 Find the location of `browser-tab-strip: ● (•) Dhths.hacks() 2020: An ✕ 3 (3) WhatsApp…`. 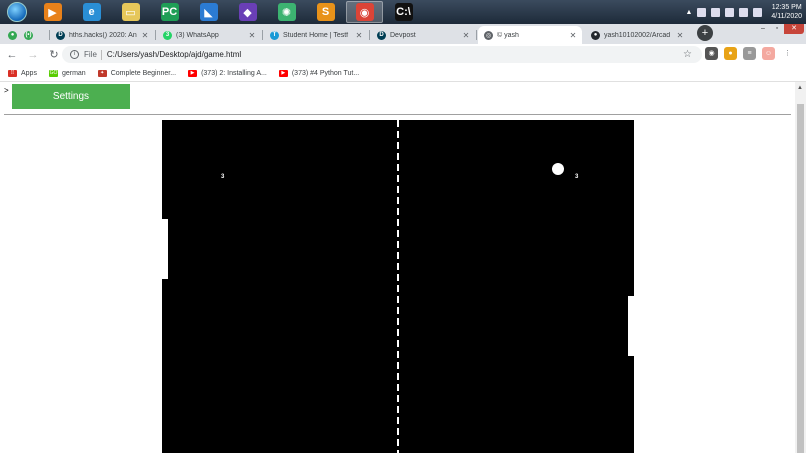

browser-tab-strip: ● (•) Dhths.hacks() 2020: An ✕ 3 (3) WhatsApp… is located at coordinates (403, 34).